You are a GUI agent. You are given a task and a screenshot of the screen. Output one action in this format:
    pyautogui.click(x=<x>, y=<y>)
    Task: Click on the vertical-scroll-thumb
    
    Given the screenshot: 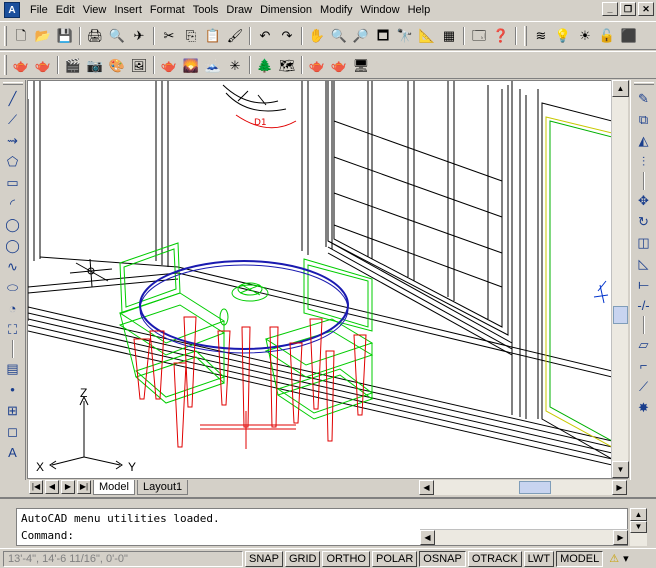 What is the action you would take?
    pyautogui.click(x=620, y=315)
    